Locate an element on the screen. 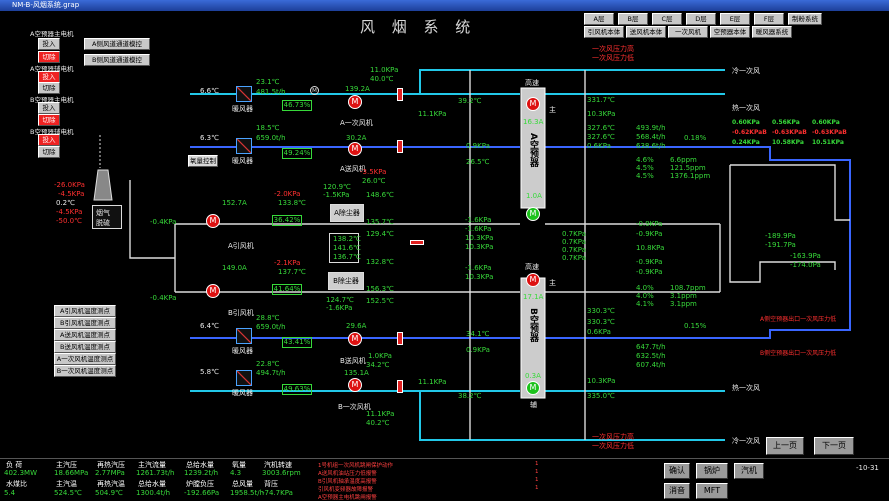  a-out-t3: 327.6℃ is located at coordinates (601, 137).